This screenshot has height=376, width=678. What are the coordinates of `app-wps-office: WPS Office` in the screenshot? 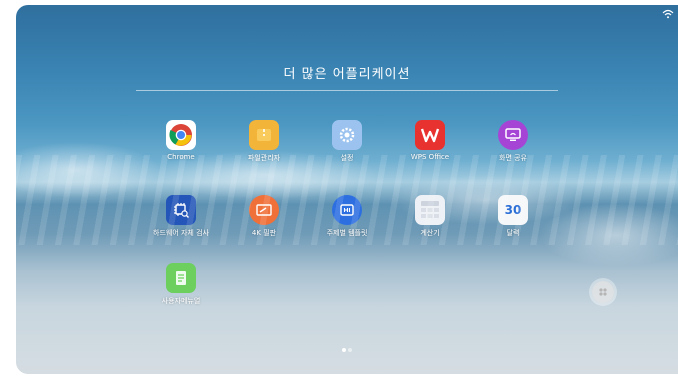 It's located at (430, 140).